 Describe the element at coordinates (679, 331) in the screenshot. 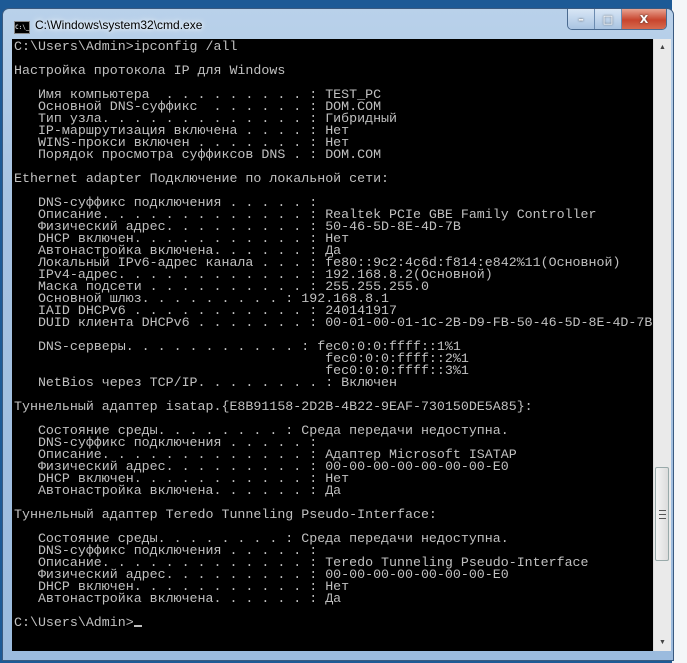

I see `desktop-background` at that location.